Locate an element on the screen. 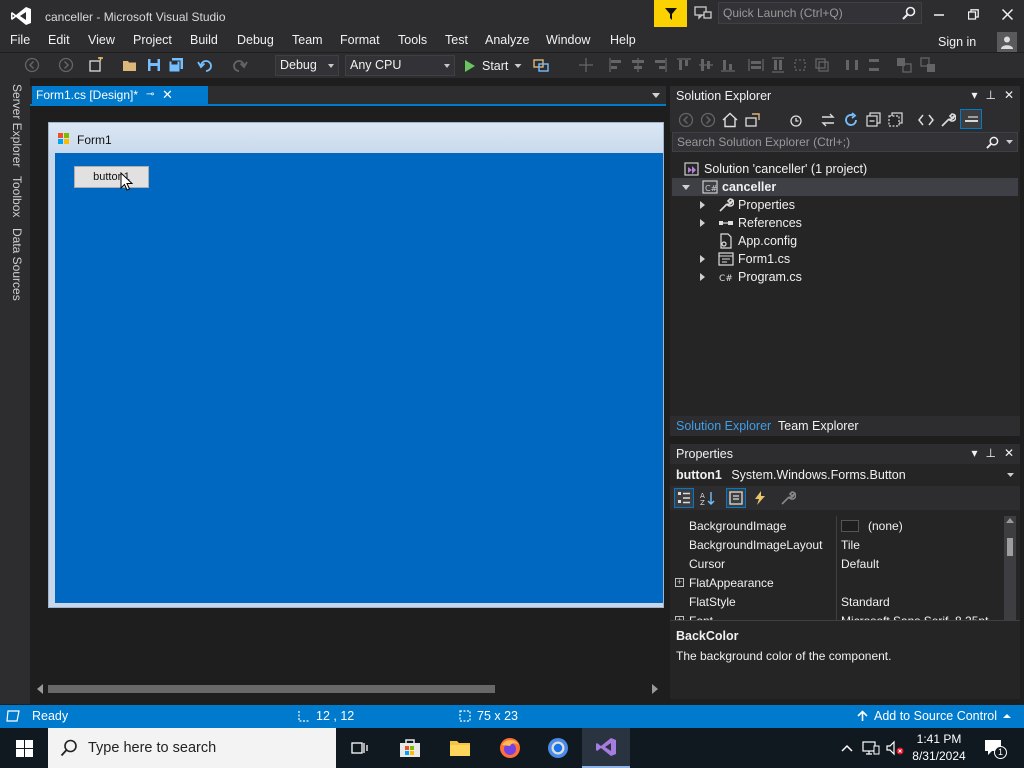 The height and width of the screenshot is (768, 1024). menu-edit: Edit is located at coordinates (59, 40).